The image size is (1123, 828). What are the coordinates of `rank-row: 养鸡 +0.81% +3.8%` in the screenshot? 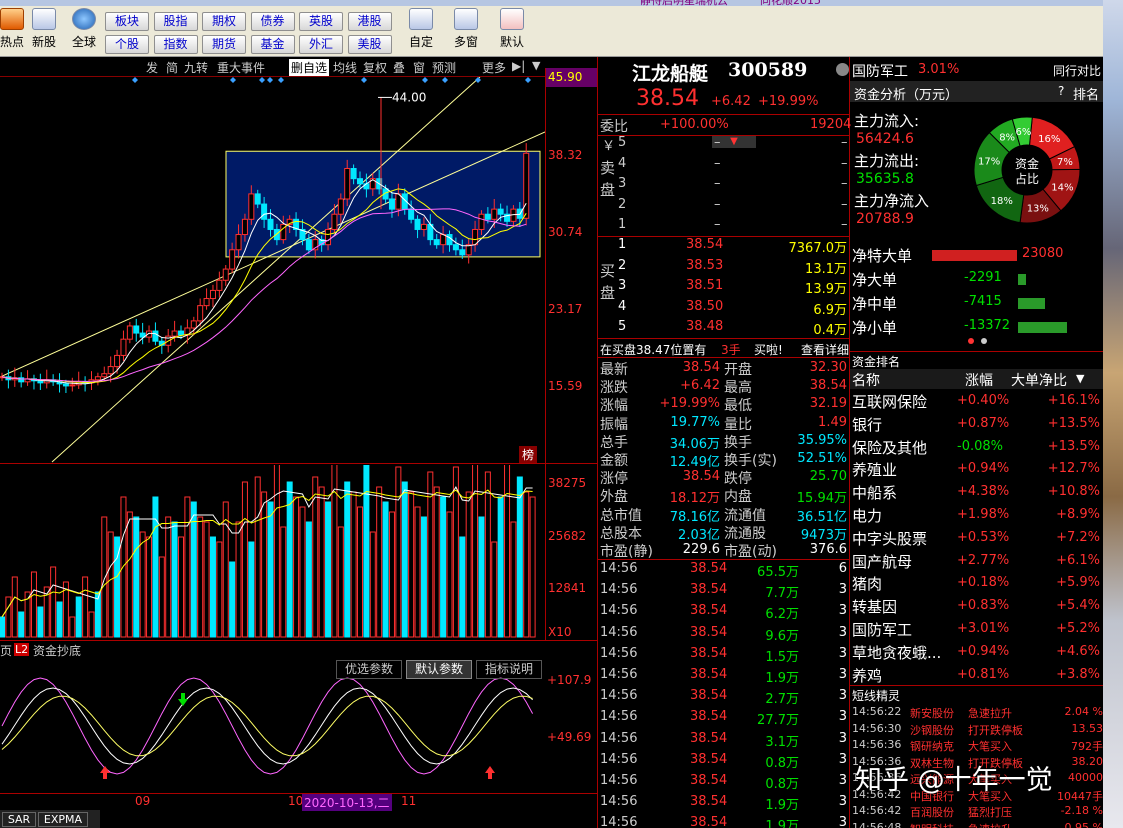 It's located at (976, 675).